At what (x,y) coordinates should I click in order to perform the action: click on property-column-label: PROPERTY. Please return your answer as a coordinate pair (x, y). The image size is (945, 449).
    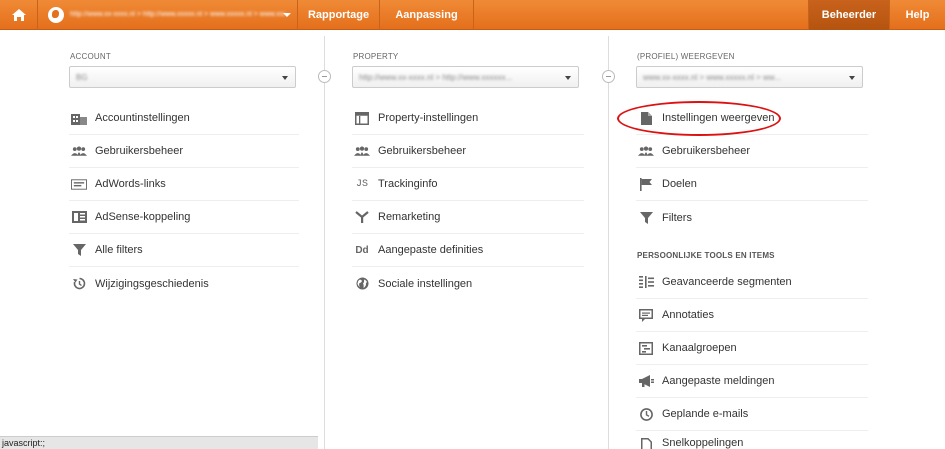
    Looking at the image, I should click on (376, 56).